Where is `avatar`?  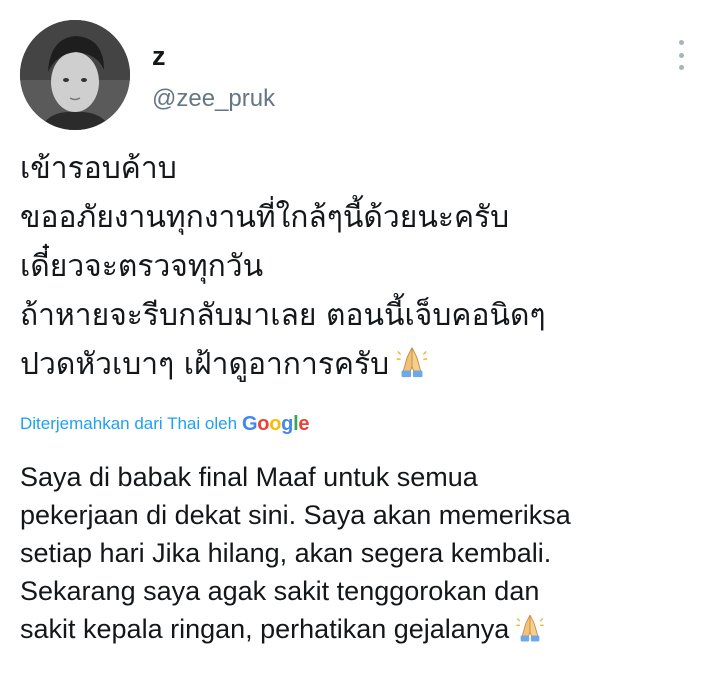
avatar is located at coordinates (75, 75).